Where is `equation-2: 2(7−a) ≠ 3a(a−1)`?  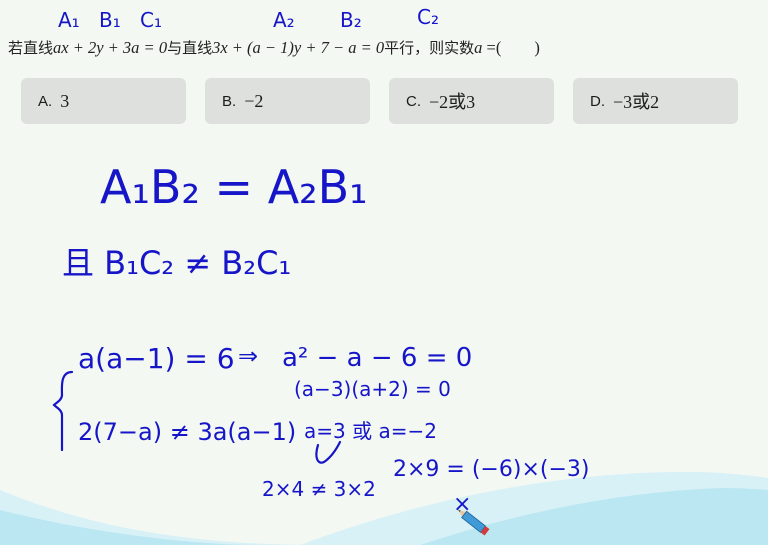
equation-2: 2(7−a) ≠ 3a(a−1) is located at coordinates (187, 432).